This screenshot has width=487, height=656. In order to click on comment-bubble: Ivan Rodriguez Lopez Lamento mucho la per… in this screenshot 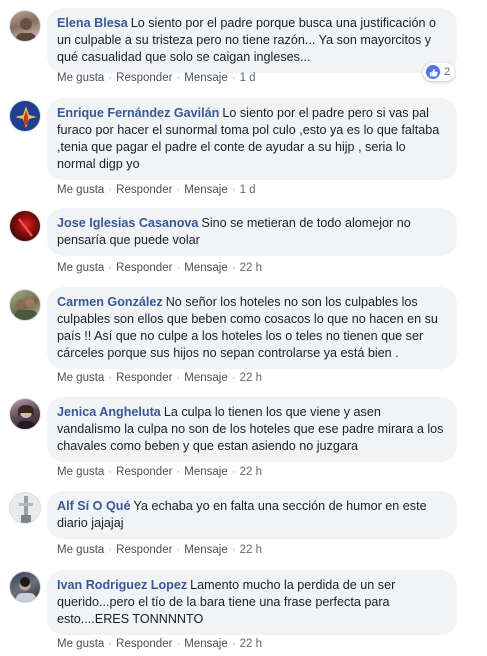, I will do `click(252, 602)`.